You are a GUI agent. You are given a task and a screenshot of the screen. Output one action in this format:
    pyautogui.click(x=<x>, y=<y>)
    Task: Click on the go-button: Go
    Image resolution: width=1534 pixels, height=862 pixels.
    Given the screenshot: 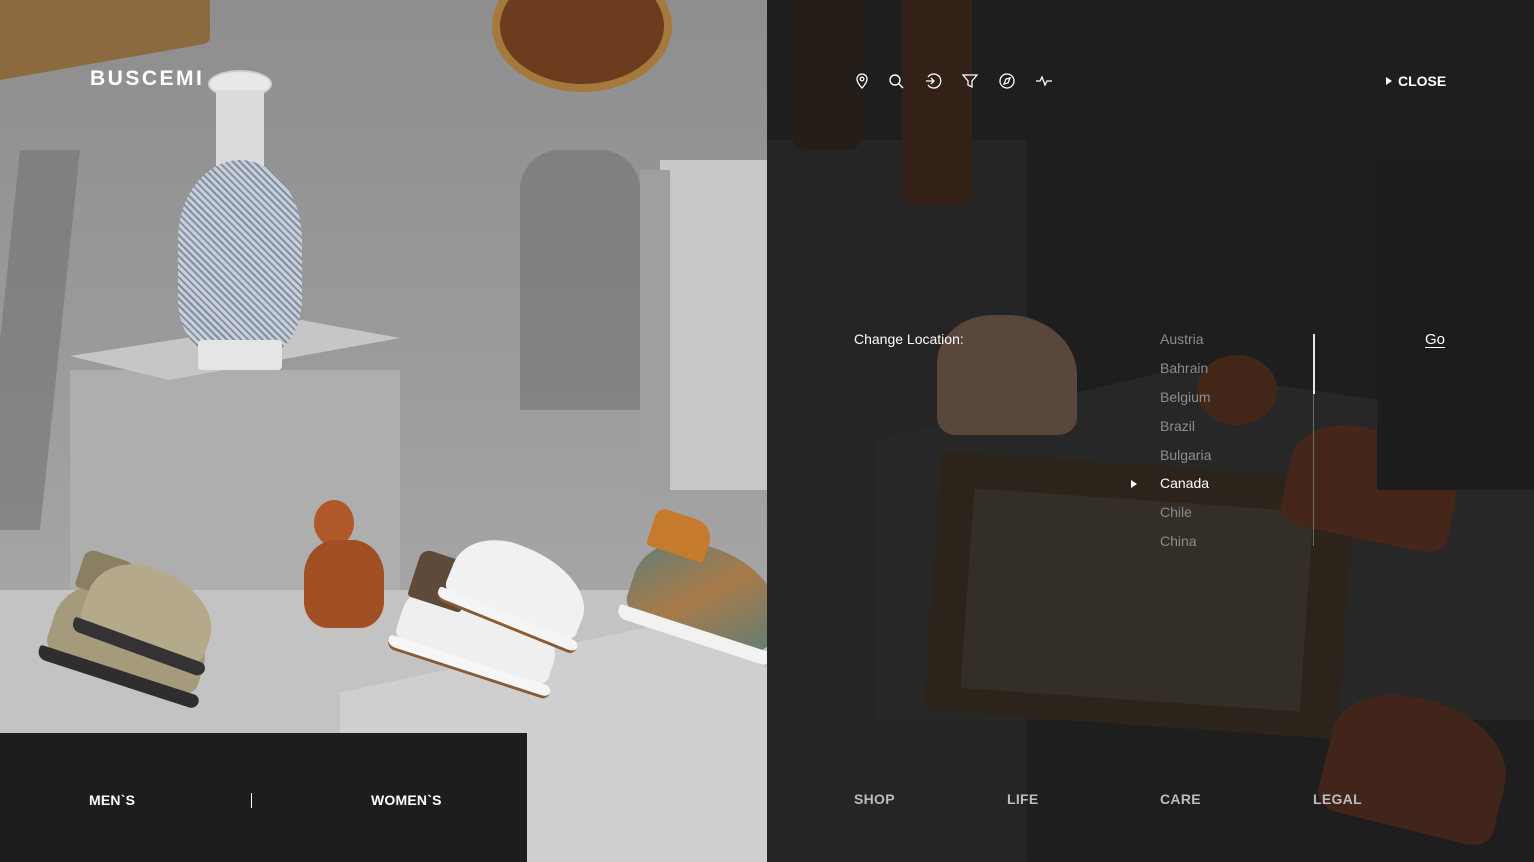 What is the action you would take?
    pyautogui.click(x=1435, y=339)
    